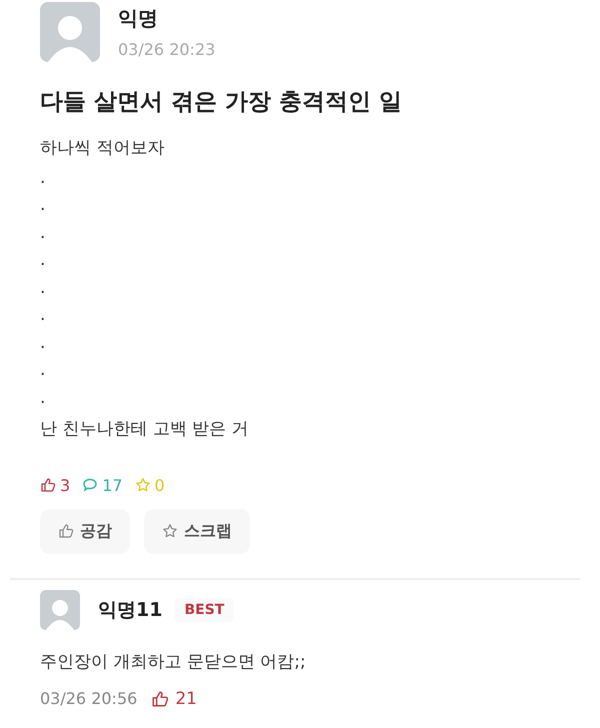 This screenshot has height=728, width=600. Describe the element at coordinates (222, 102) in the screenshot. I see `post-title: 다들 살면서 겪은 가장 충격적인 일` at that location.